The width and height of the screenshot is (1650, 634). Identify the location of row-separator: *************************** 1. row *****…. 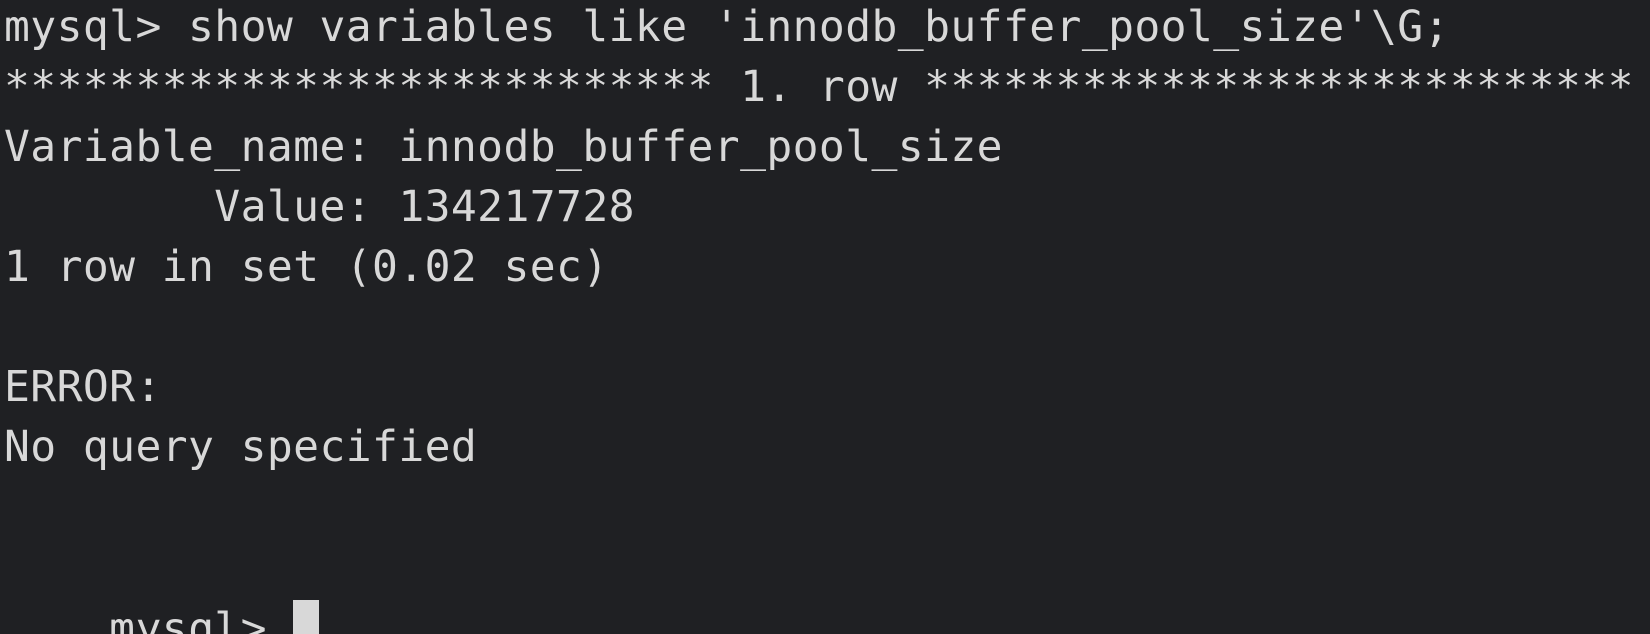
(819, 87).